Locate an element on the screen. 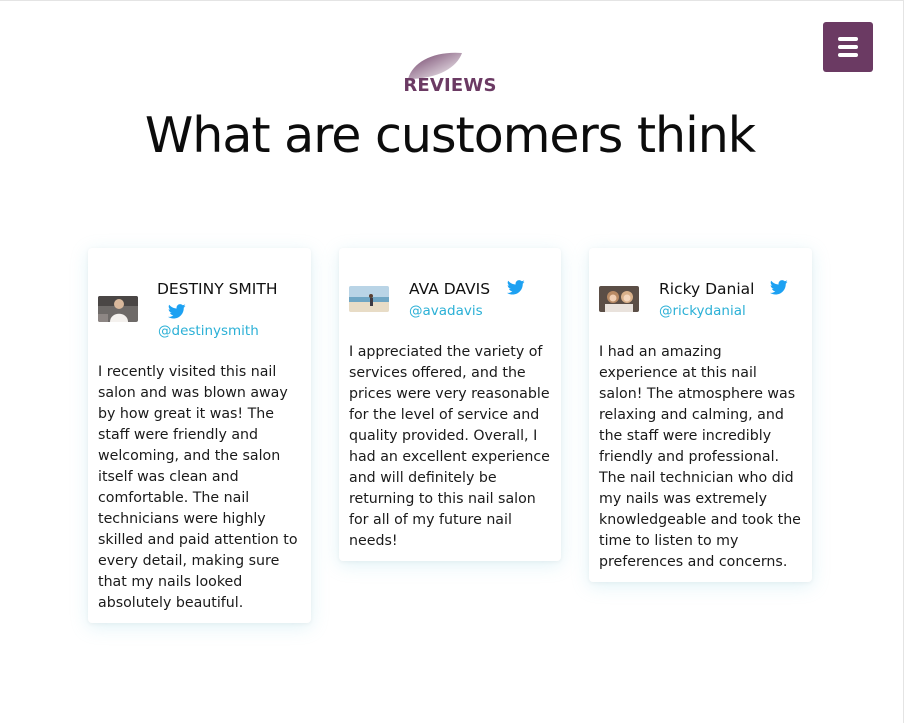  menu-button is located at coordinates (848, 47).